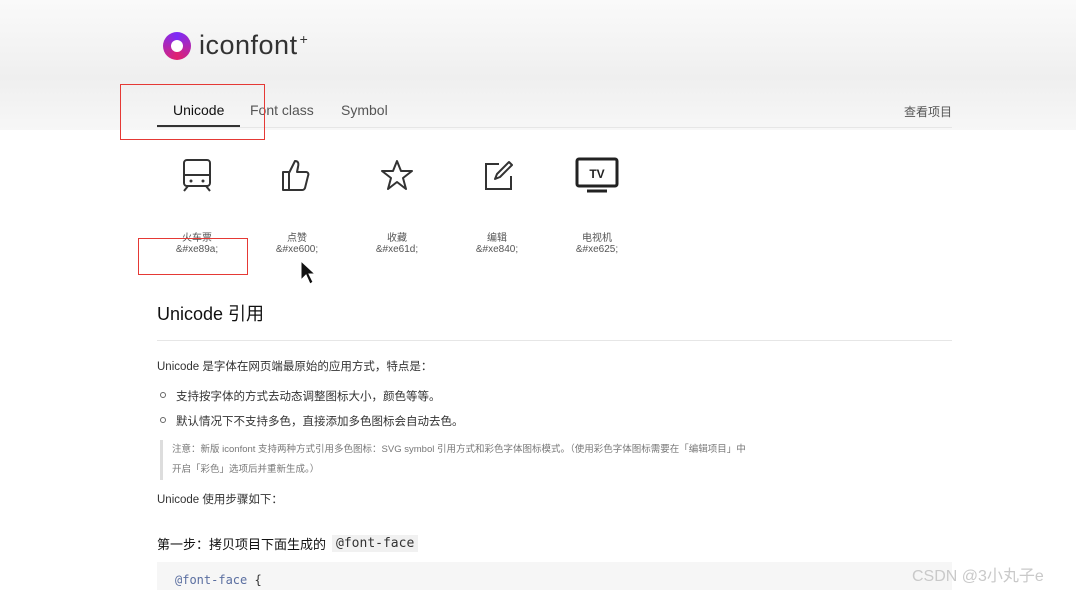 This screenshot has width=1076, height=590. Describe the element at coordinates (928, 111) in the screenshot. I see `view-project-link: 查看项目` at that location.